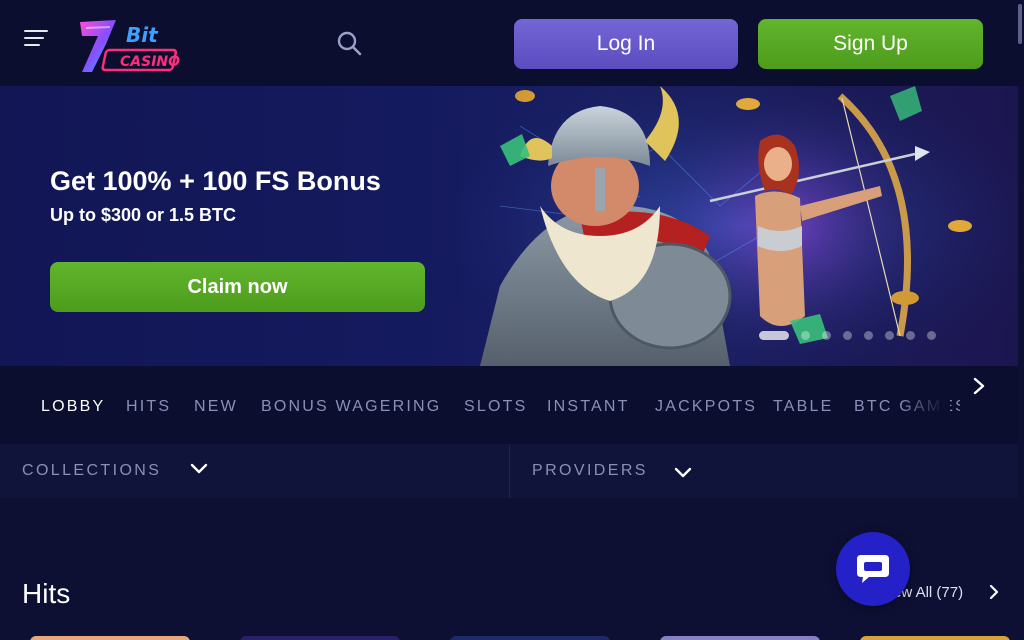 This screenshot has width=1024, height=640. Describe the element at coordinates (46, 593) in the screenshot. I see `section-title: Hits` at that location.